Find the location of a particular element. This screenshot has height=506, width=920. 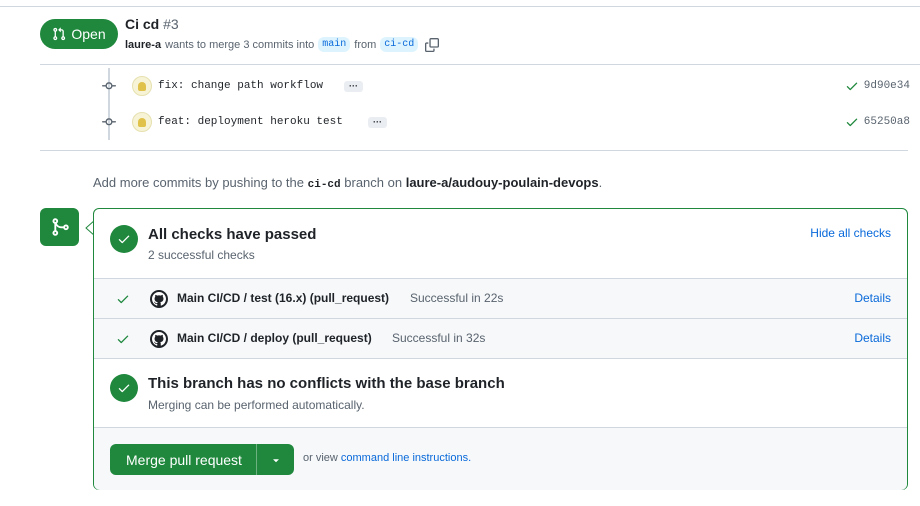

pr-author-link: laure-a is located at coordinates (143, 45).